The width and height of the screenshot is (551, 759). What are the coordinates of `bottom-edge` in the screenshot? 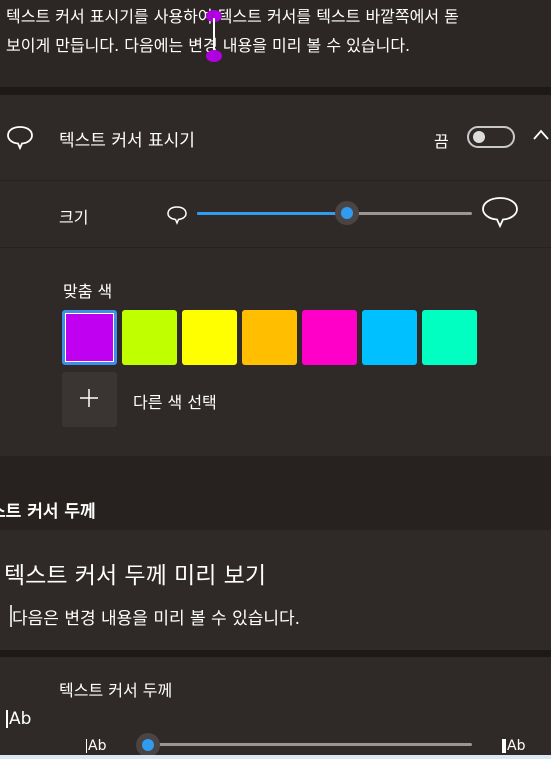 It's located at (275, 757).